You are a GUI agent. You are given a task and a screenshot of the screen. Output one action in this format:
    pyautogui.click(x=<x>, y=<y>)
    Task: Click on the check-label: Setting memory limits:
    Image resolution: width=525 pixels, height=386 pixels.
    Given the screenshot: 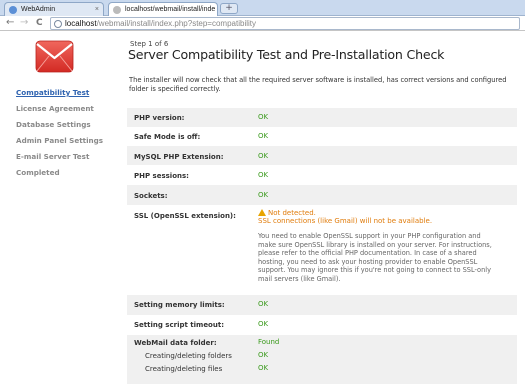 What is the action you would take?
    pyautogui.click(x=179, y=305)
    